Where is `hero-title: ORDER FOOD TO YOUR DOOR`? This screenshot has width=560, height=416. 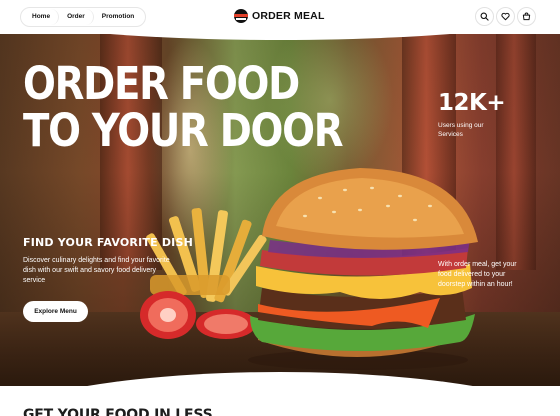 hero-title: ORDER FOOD TO YOUR DOOR is located at coordinates (183, 107).